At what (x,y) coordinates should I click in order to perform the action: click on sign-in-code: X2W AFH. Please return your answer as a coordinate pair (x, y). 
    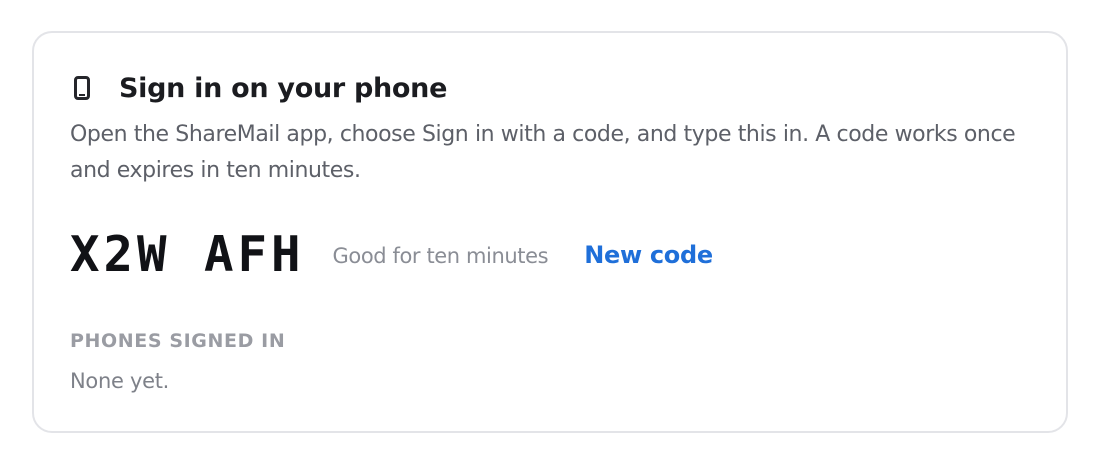
    Looking at the image, I should click on (187, 254).